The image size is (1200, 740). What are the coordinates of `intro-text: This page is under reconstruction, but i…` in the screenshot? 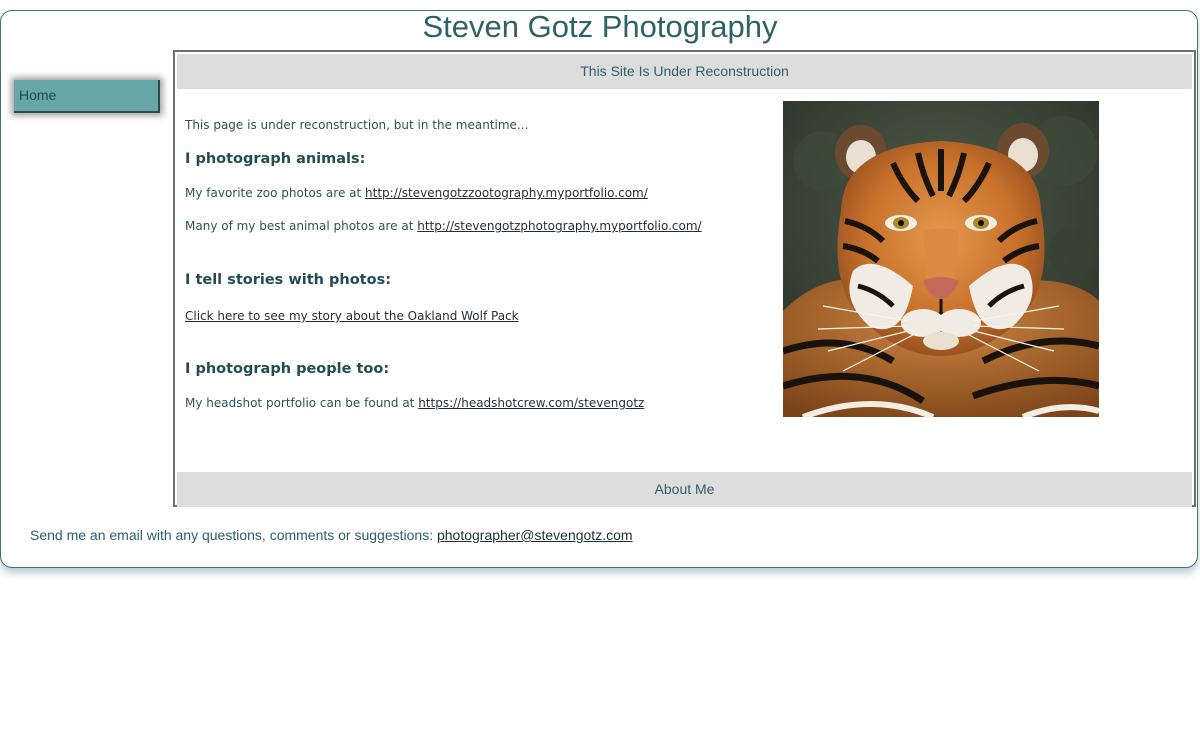 It's located at (357, 125).